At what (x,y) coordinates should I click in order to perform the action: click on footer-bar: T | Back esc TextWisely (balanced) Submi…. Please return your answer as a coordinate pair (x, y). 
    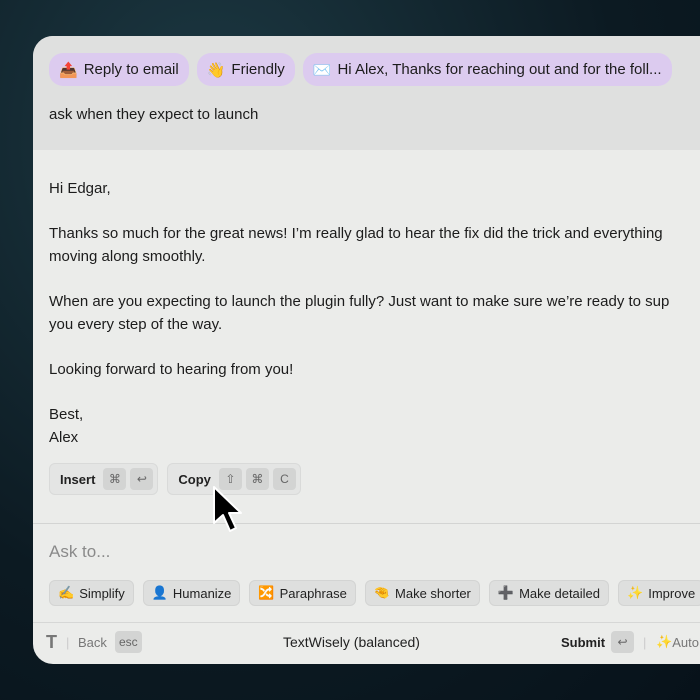
    Looking at the image, I should click on (366, 643).